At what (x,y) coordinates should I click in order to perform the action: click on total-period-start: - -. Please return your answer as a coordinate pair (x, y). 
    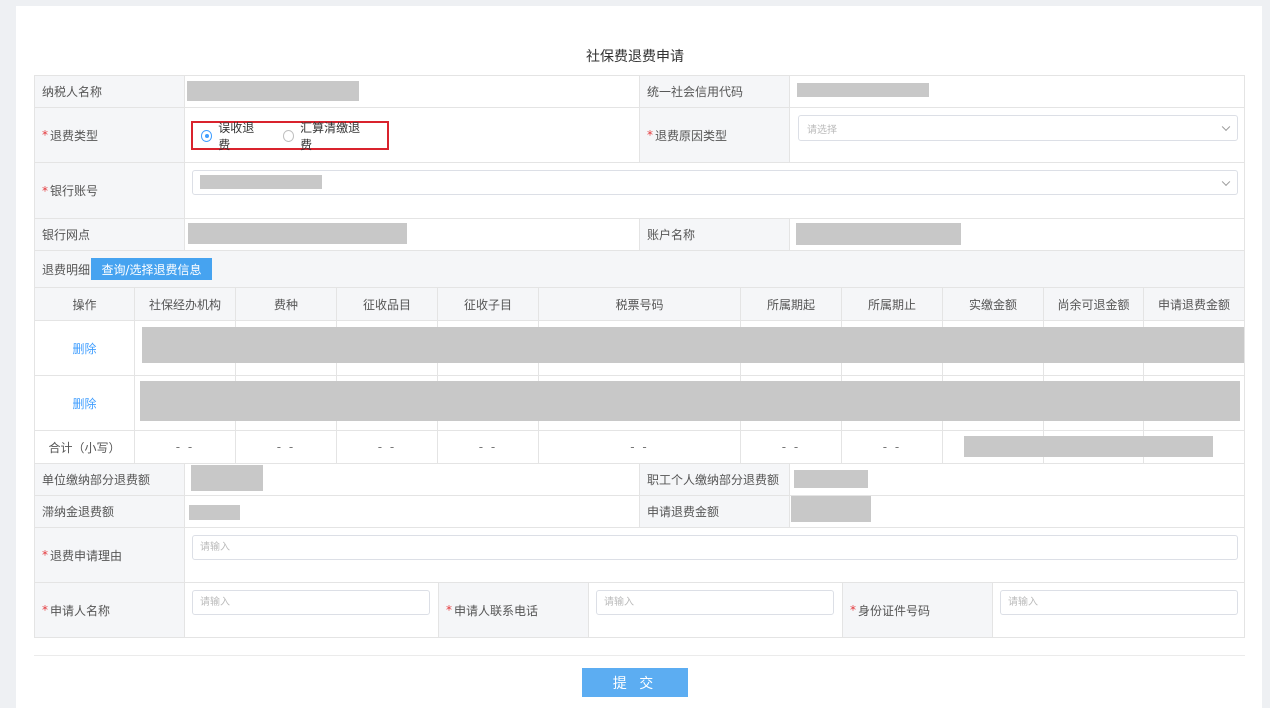
    Looking at the image, I should click on (791, 447).